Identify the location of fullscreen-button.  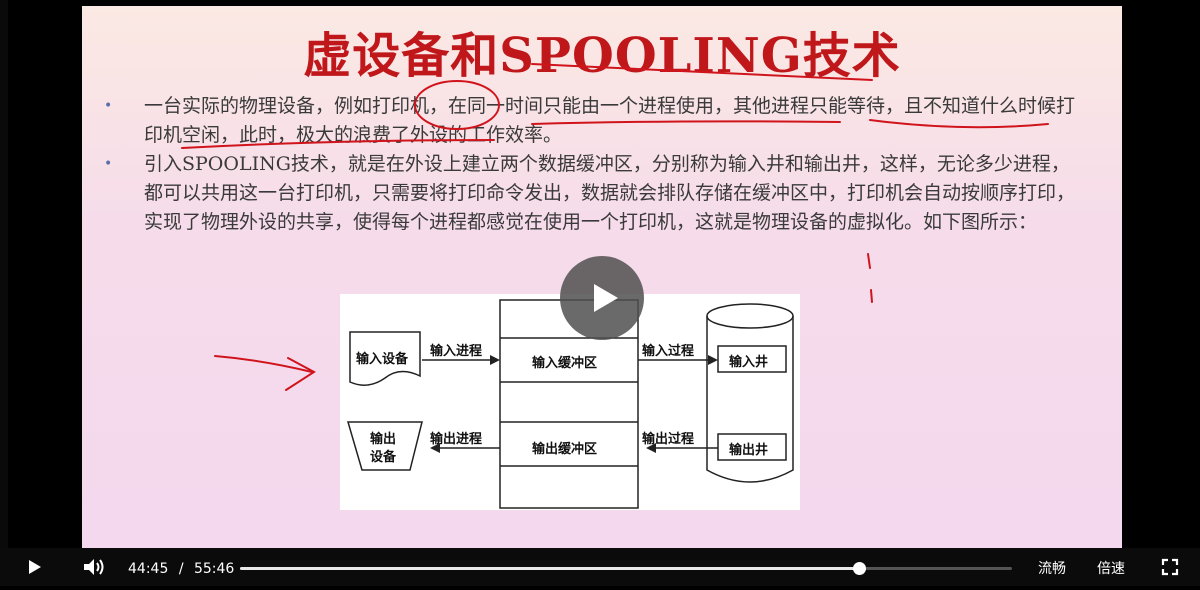
(1170, 567).